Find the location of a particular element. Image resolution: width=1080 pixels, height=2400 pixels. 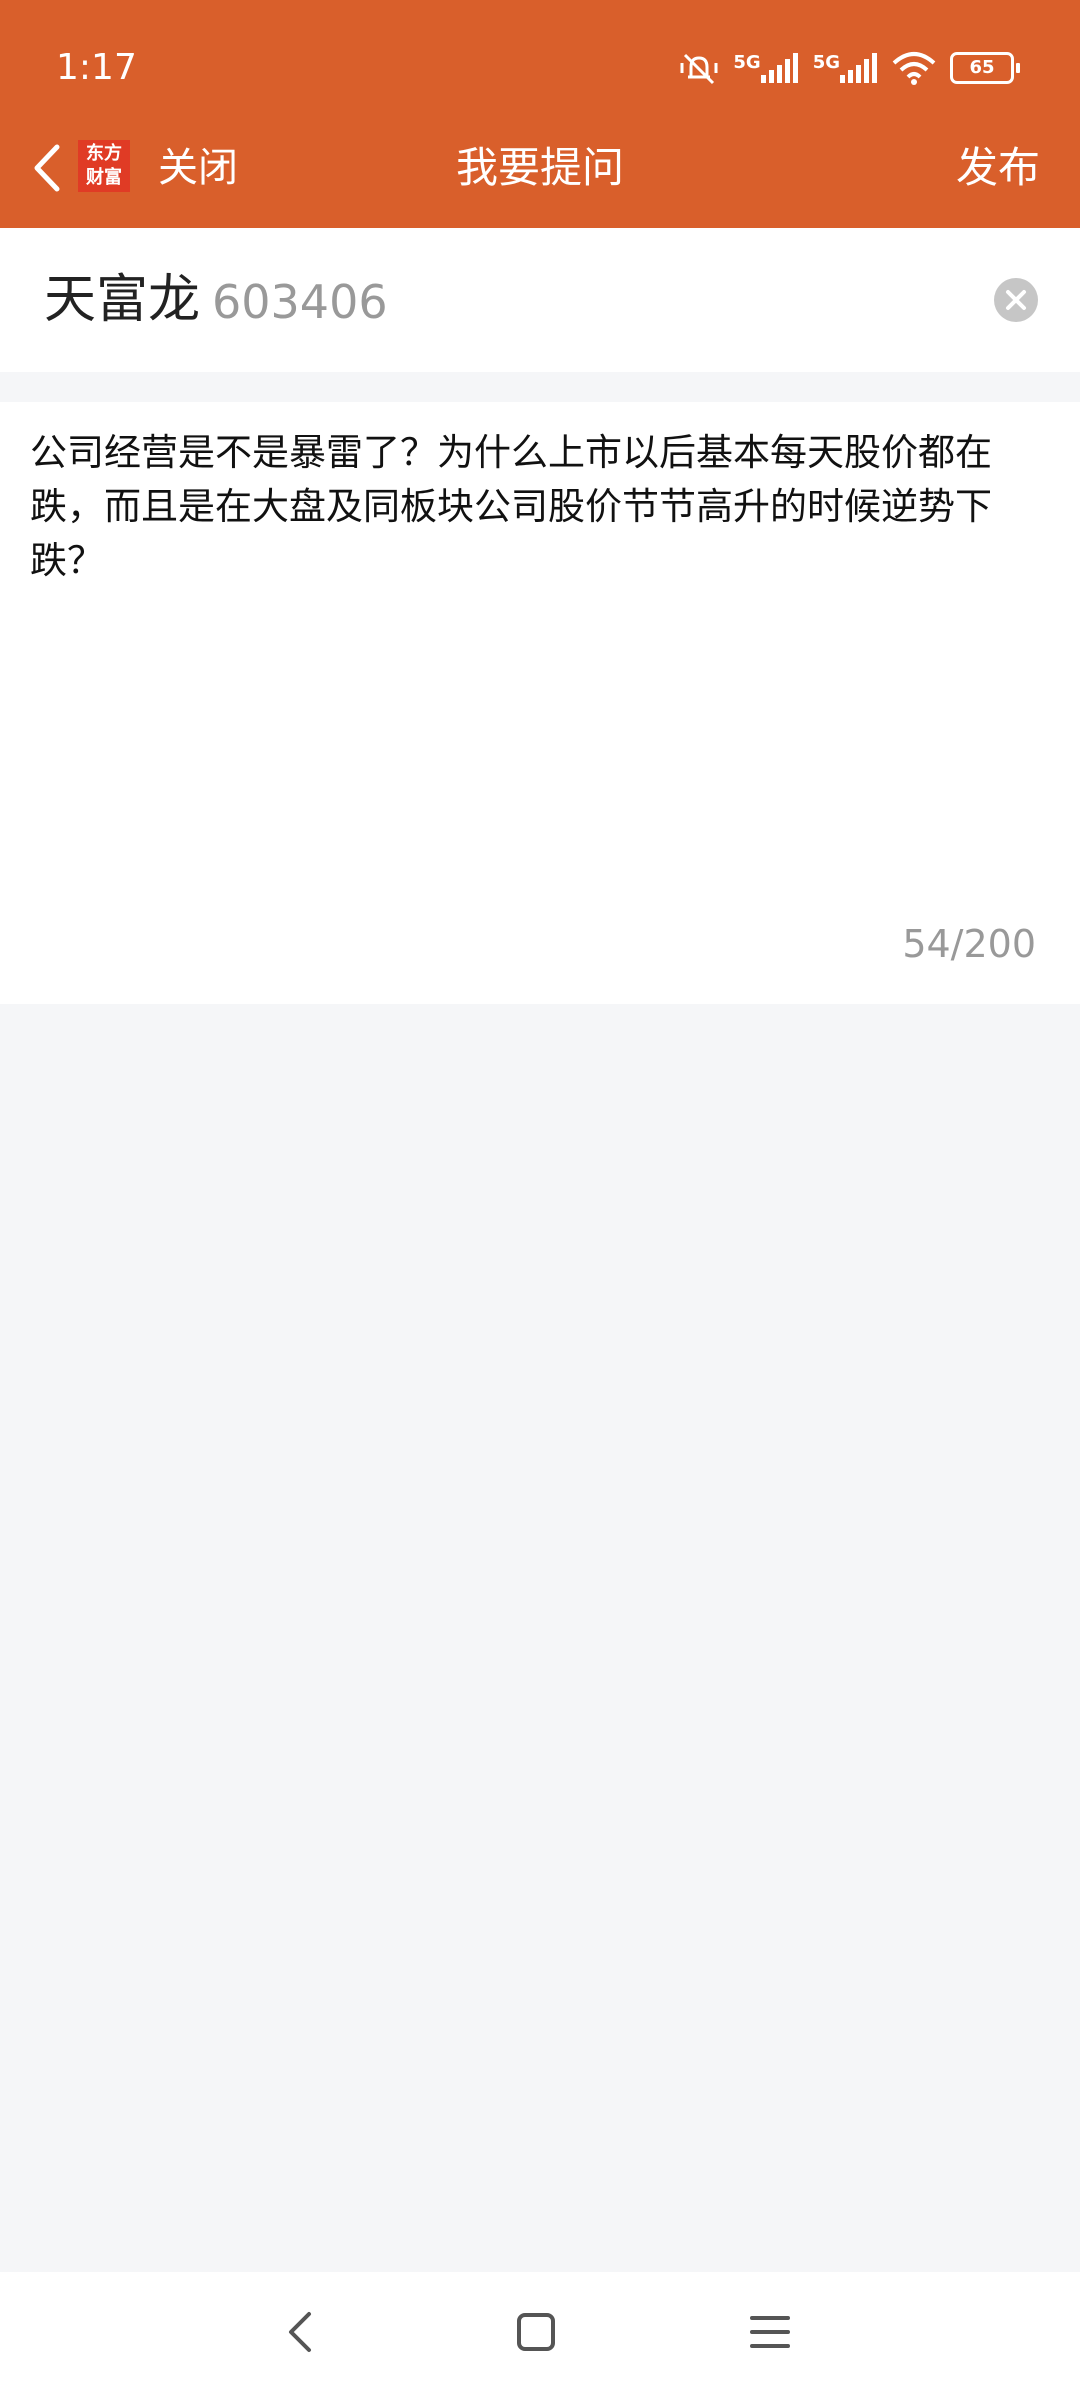

battery-level: 65 is located at coordinates (982, 68).